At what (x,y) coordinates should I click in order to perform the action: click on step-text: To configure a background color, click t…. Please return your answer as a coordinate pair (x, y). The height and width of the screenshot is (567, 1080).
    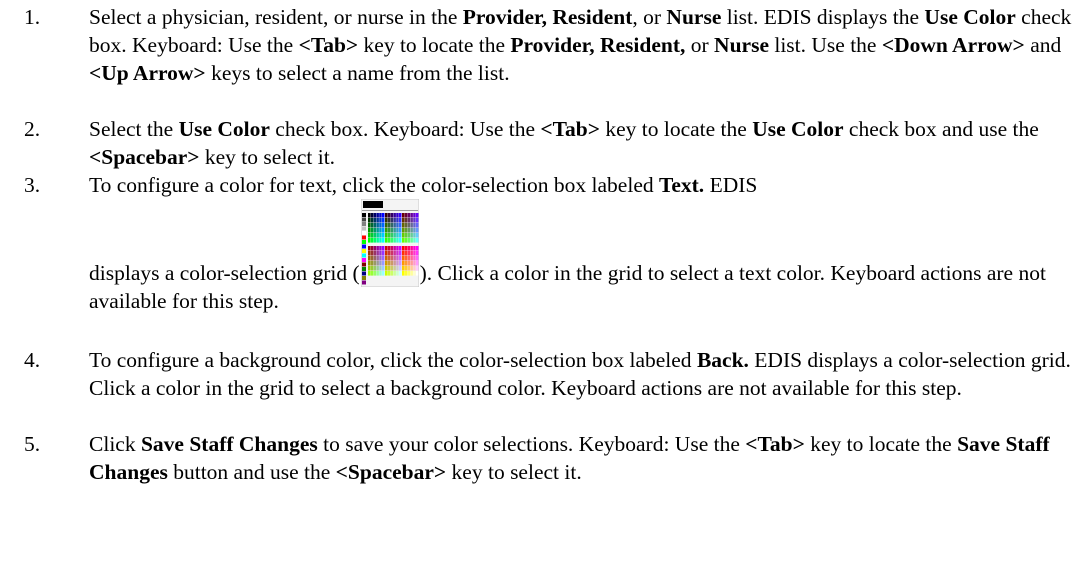
    Looking at the image, I should click on (581, 374).